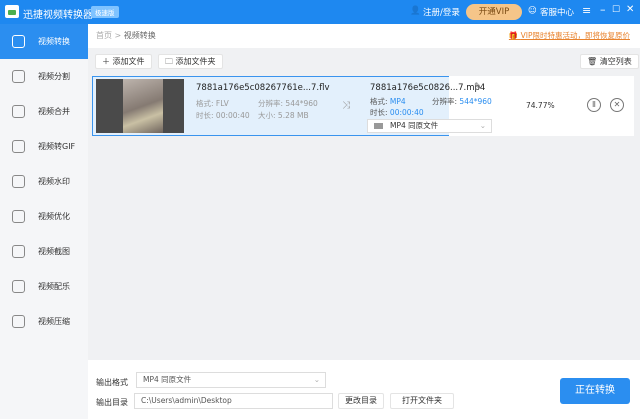 Image resolution: width=640 pixels, height=419 pixels. I want to click on format-select-value: MP4 同原文件, so click(167, 379).